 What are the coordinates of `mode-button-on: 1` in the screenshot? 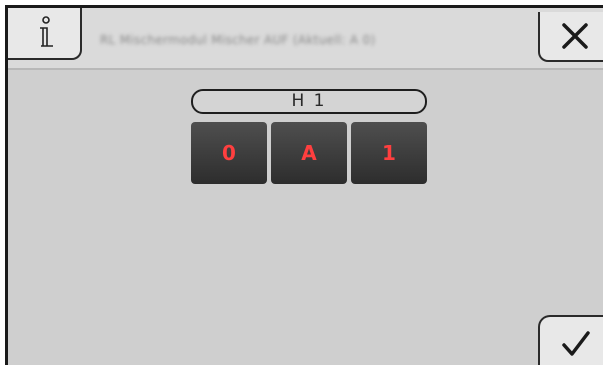 It's located at (389, 153).